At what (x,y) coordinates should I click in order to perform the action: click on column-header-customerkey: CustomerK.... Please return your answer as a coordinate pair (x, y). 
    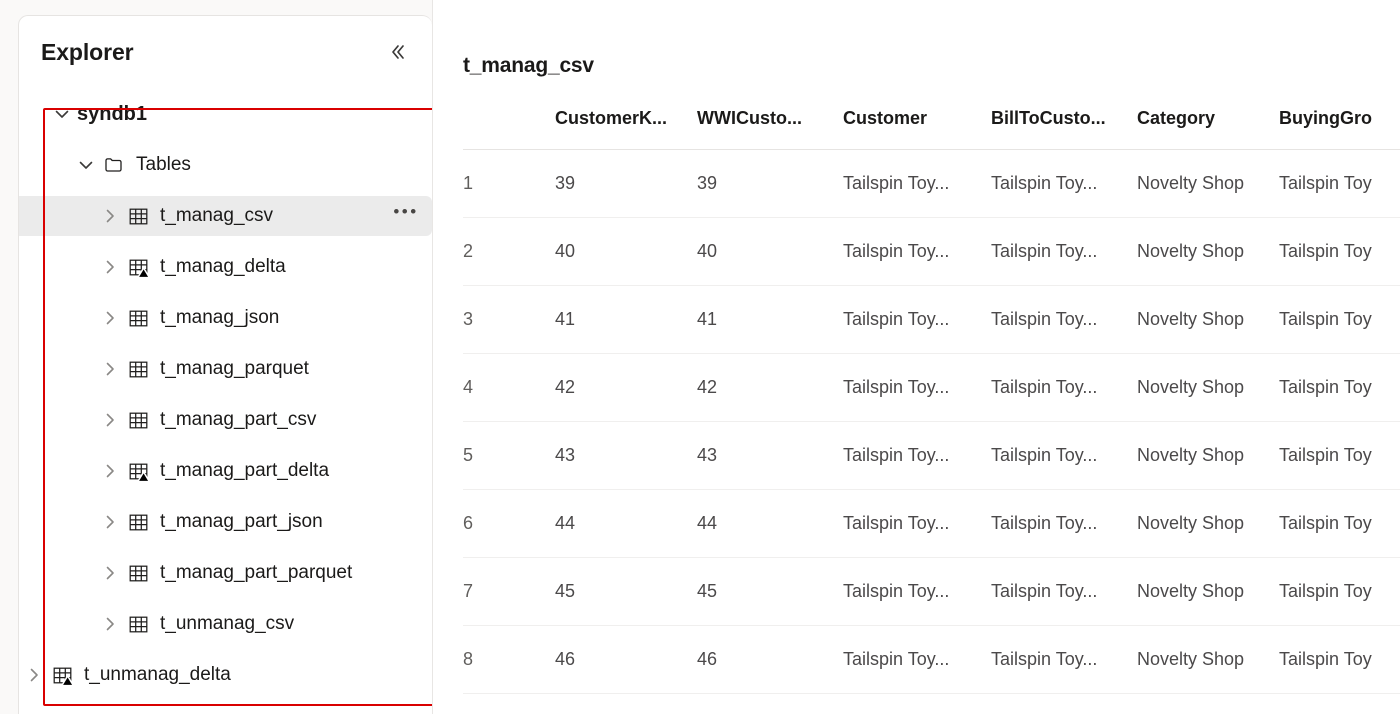
    Looking at the image, I should click on (626, 129).